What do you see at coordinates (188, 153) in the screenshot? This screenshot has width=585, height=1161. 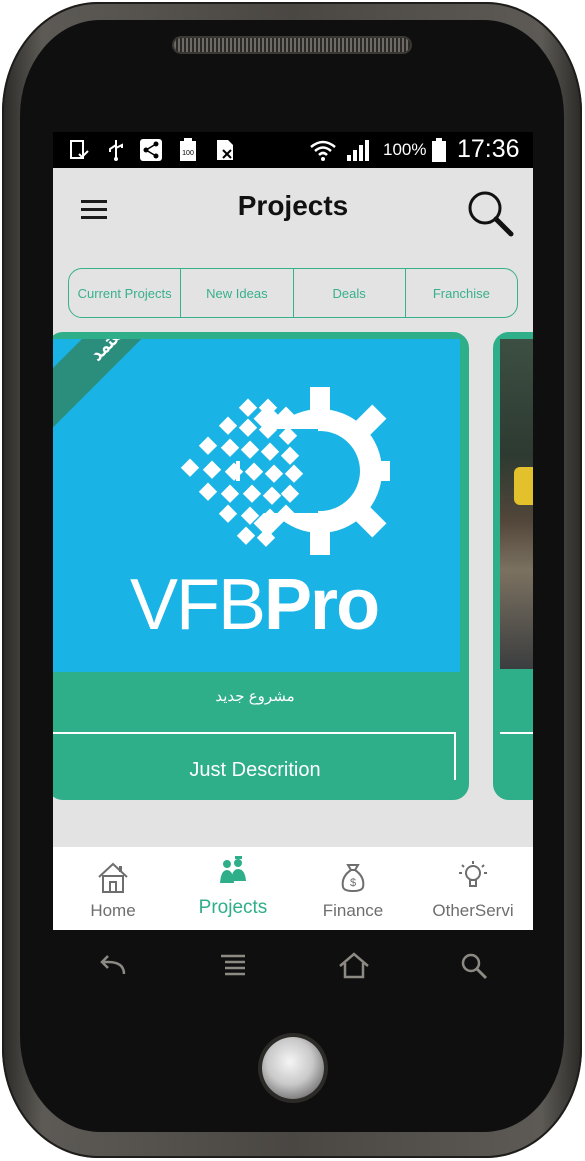 I see `svg-text: 100` at bounding box center [188, 153].